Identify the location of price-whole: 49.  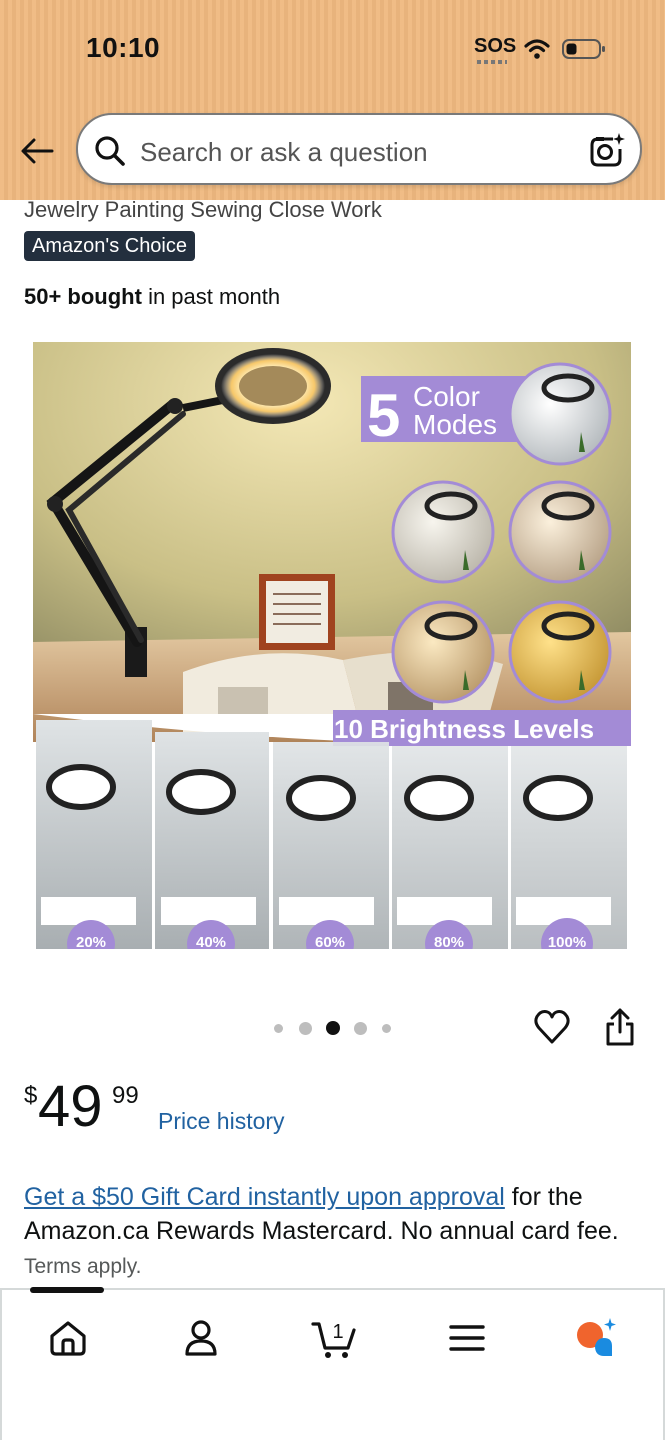
(70, 1106).